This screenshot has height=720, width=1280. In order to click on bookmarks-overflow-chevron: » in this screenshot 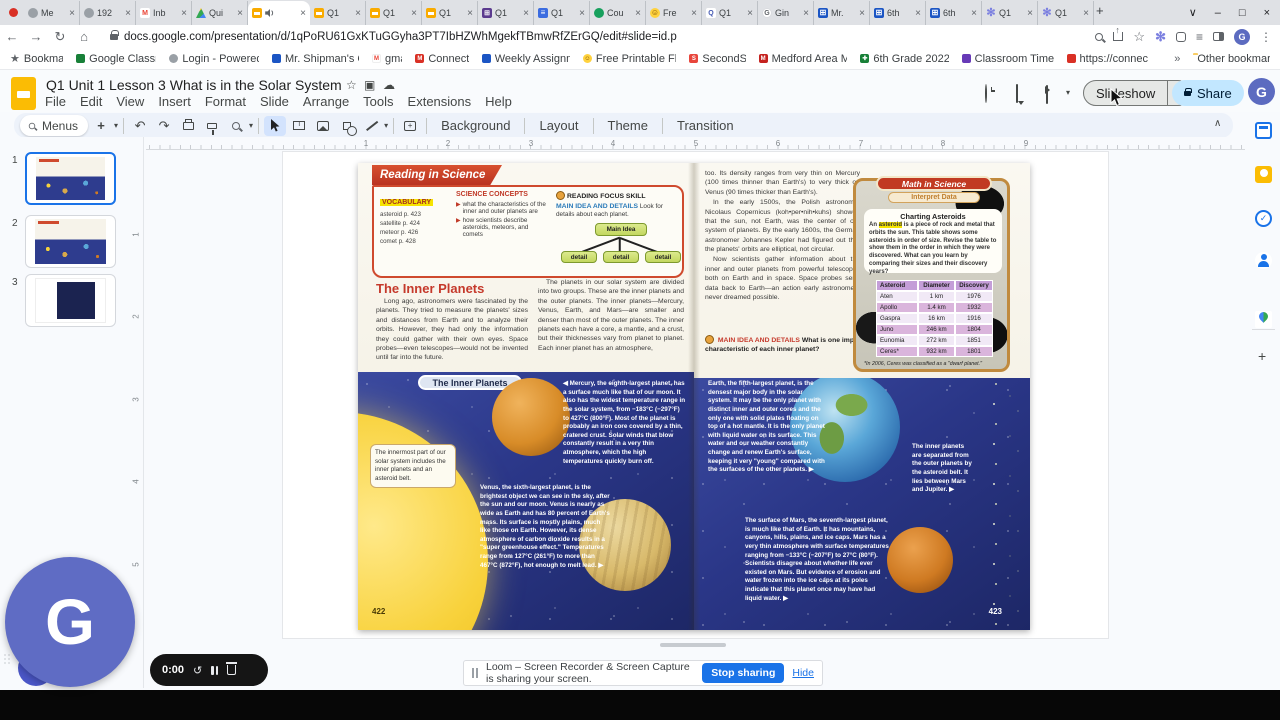, I will do `click(1177, 59)`.